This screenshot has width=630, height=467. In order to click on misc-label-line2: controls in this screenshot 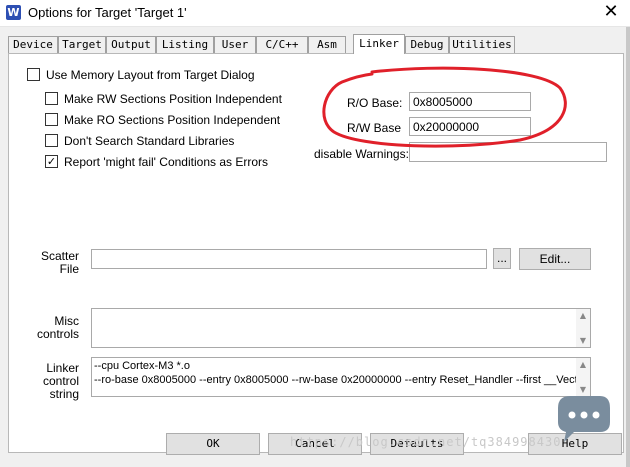, I will do `click(57, 334)`.